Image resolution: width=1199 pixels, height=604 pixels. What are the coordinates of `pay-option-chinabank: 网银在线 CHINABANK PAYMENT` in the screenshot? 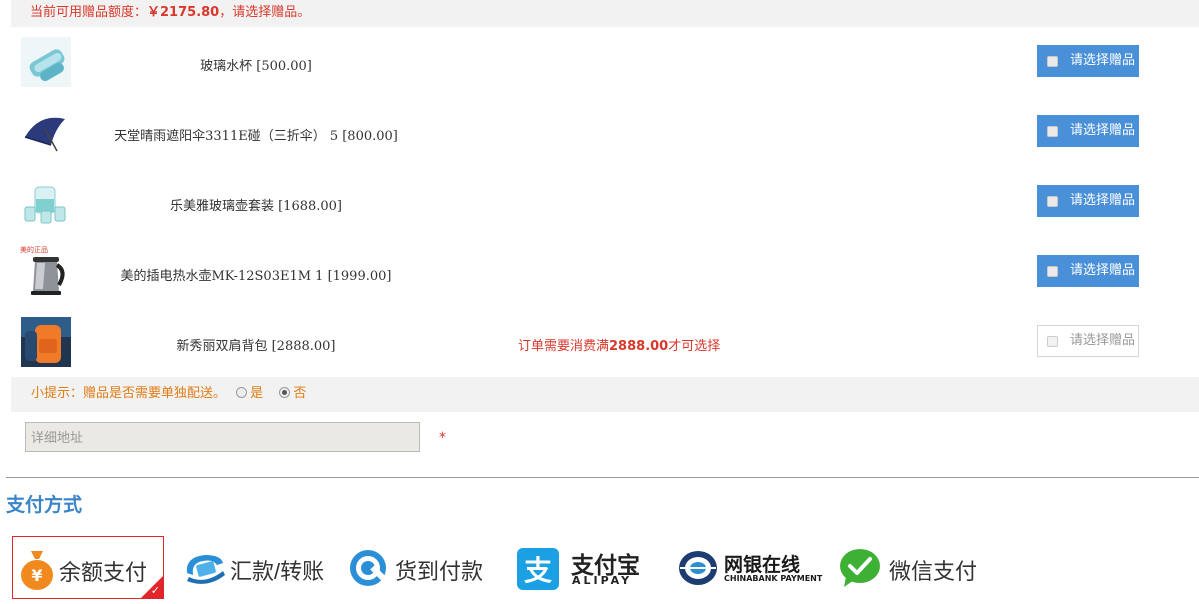 It's located at (749, 567).